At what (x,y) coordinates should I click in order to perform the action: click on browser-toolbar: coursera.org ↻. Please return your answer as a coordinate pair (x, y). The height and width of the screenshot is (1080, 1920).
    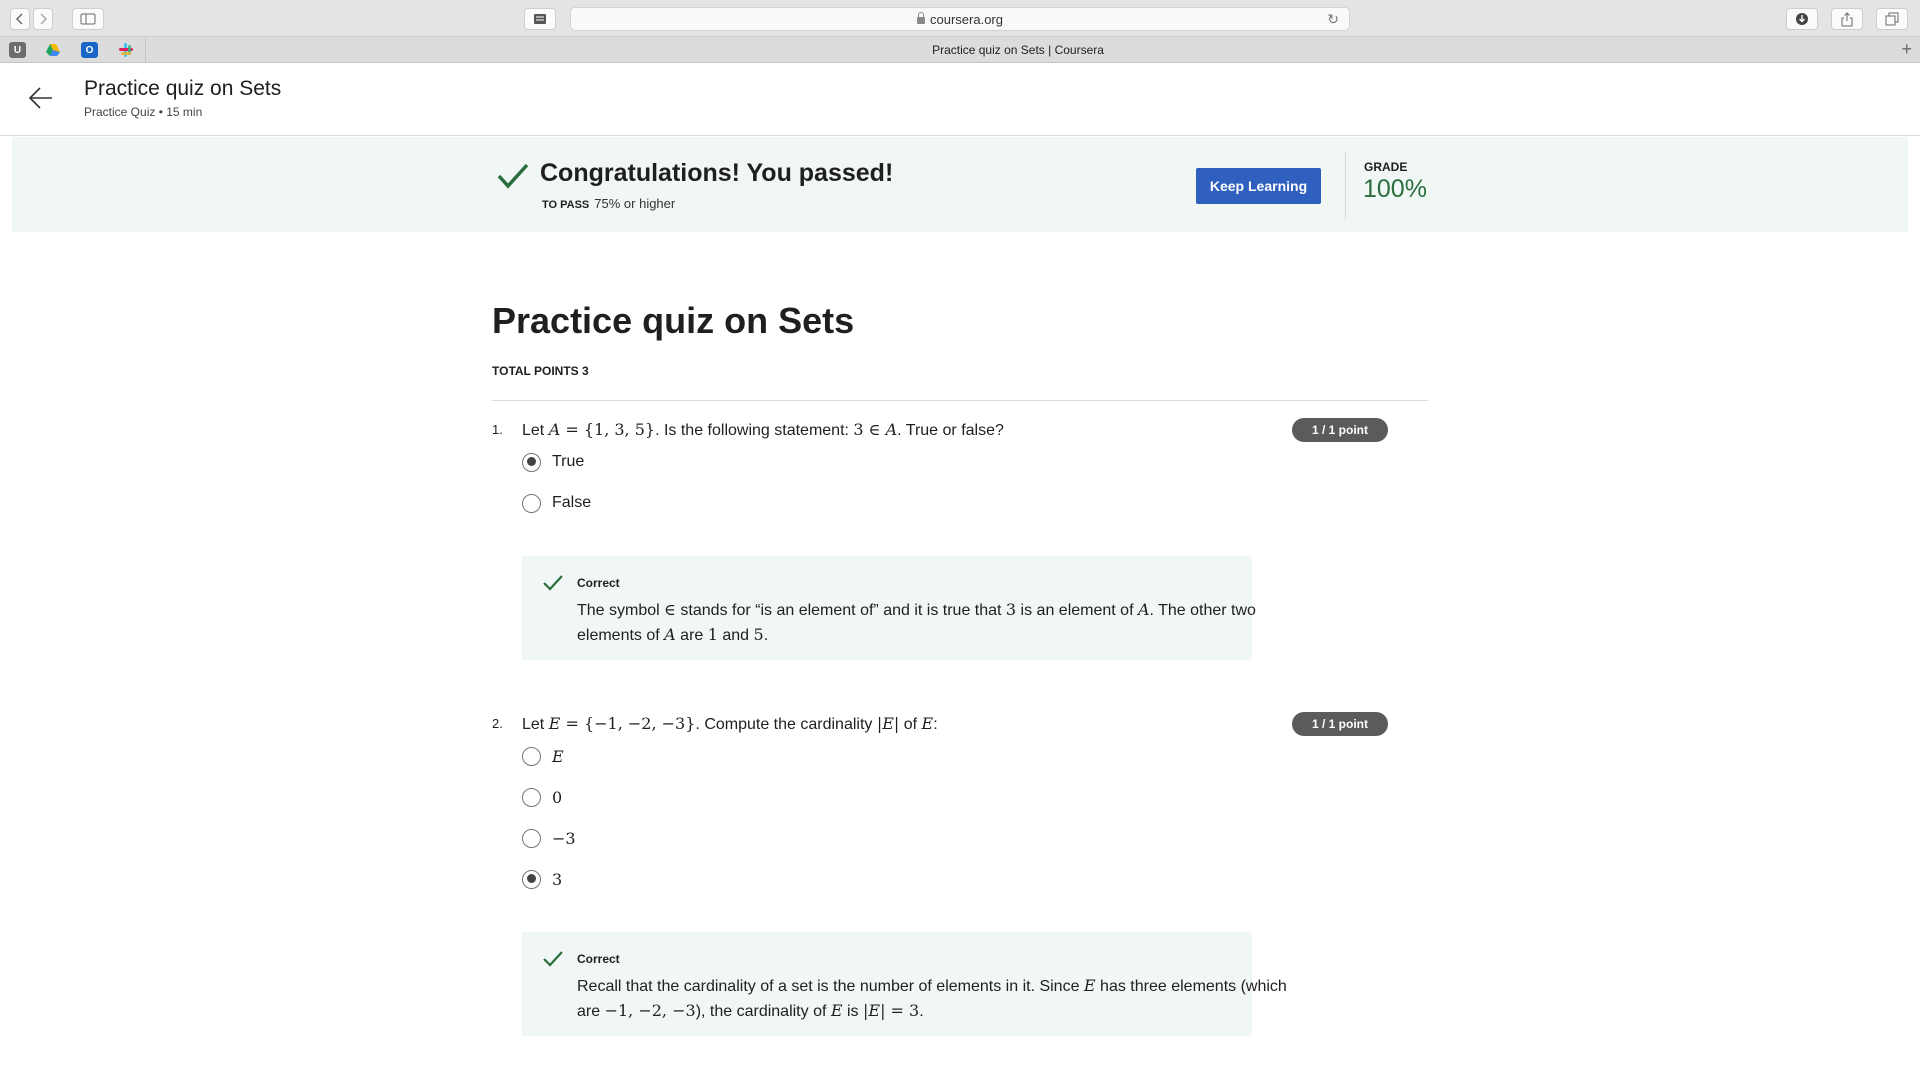
    Looking at the image, I should click on (960, 18).